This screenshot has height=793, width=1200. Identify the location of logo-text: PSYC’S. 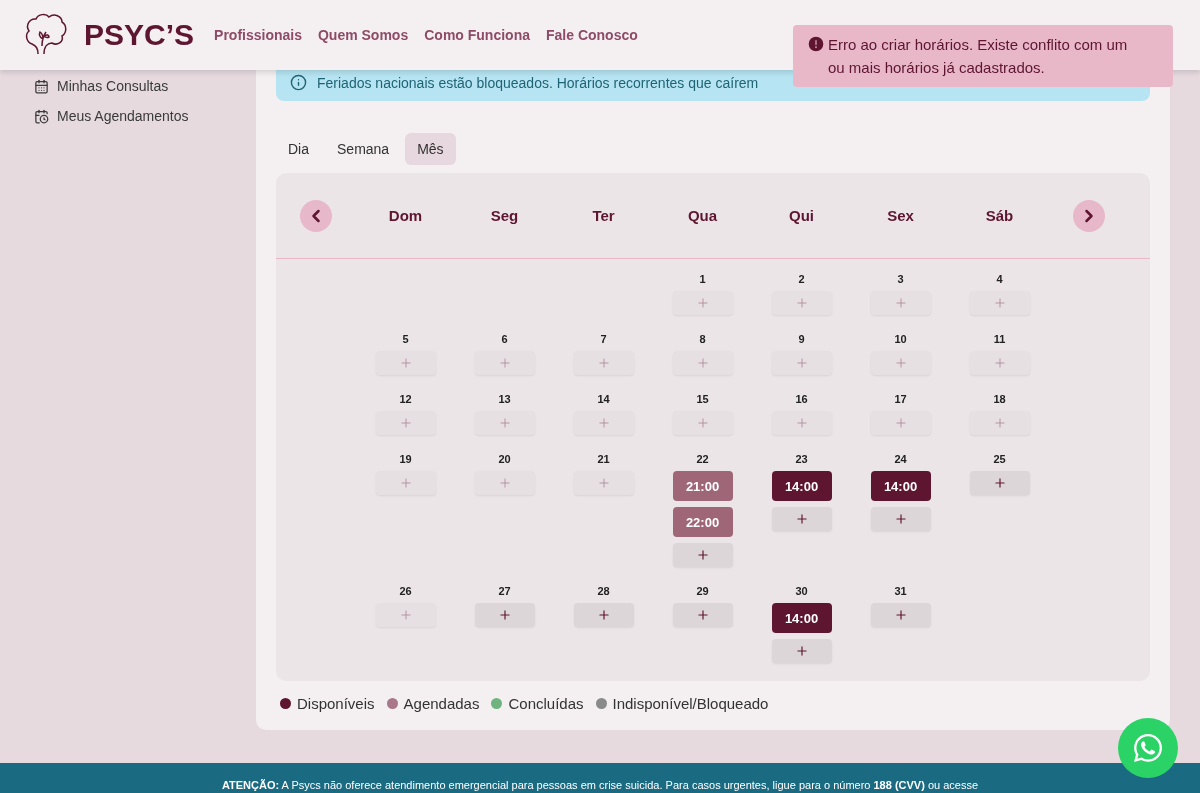
(139, 35).